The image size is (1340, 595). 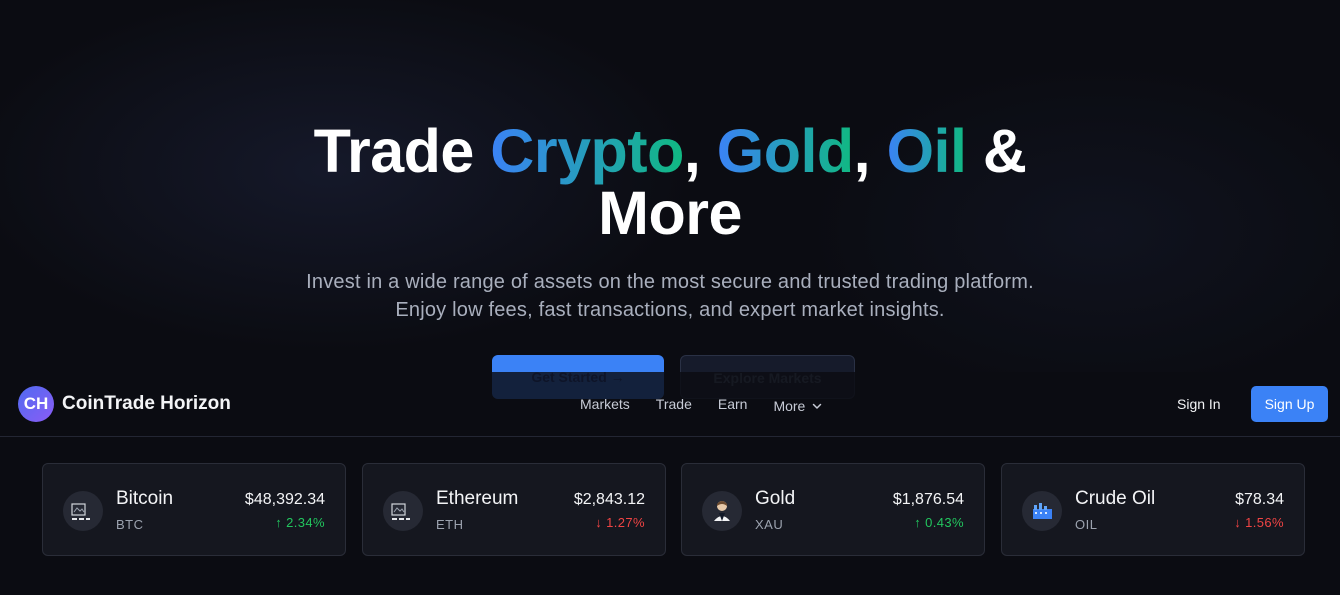 What do you see at coordinates (146, 404) in the screenshot?
I see `brand-name: CoinTrade Horizon` at bounding box center [146, 404].